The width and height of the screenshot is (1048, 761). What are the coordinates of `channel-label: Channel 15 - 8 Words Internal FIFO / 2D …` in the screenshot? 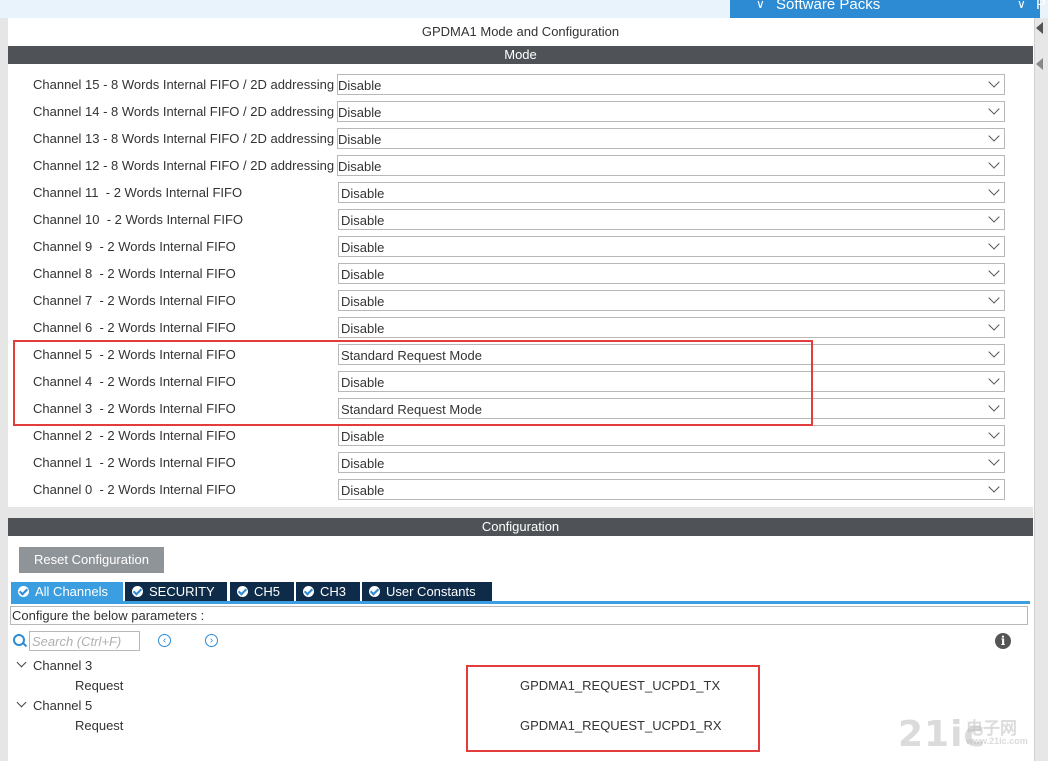 It's located at (184, 84).